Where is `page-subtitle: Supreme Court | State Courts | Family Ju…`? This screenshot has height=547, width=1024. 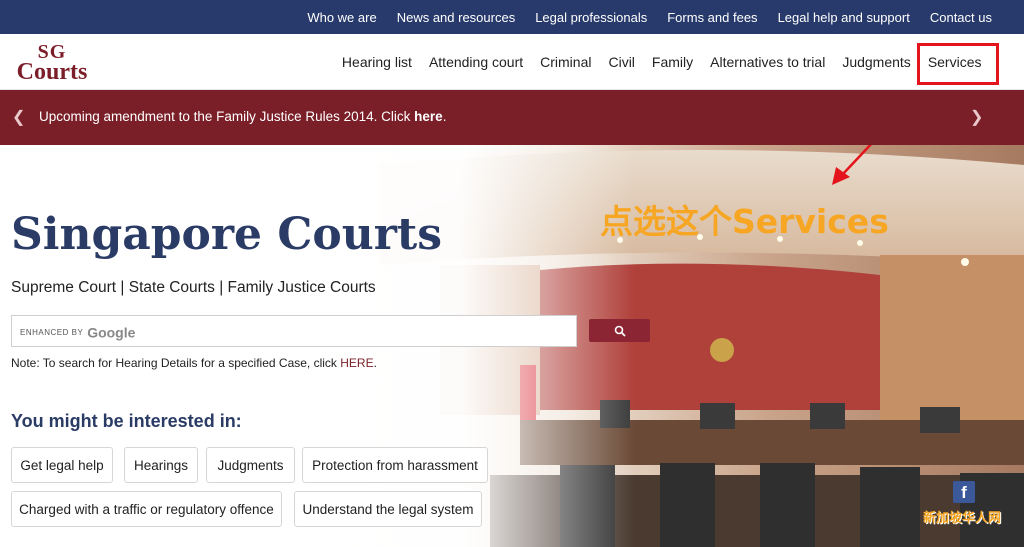 page-subtitle: Supreme Court | State Courts | Family Ju… is located at coordinates (193, 287).